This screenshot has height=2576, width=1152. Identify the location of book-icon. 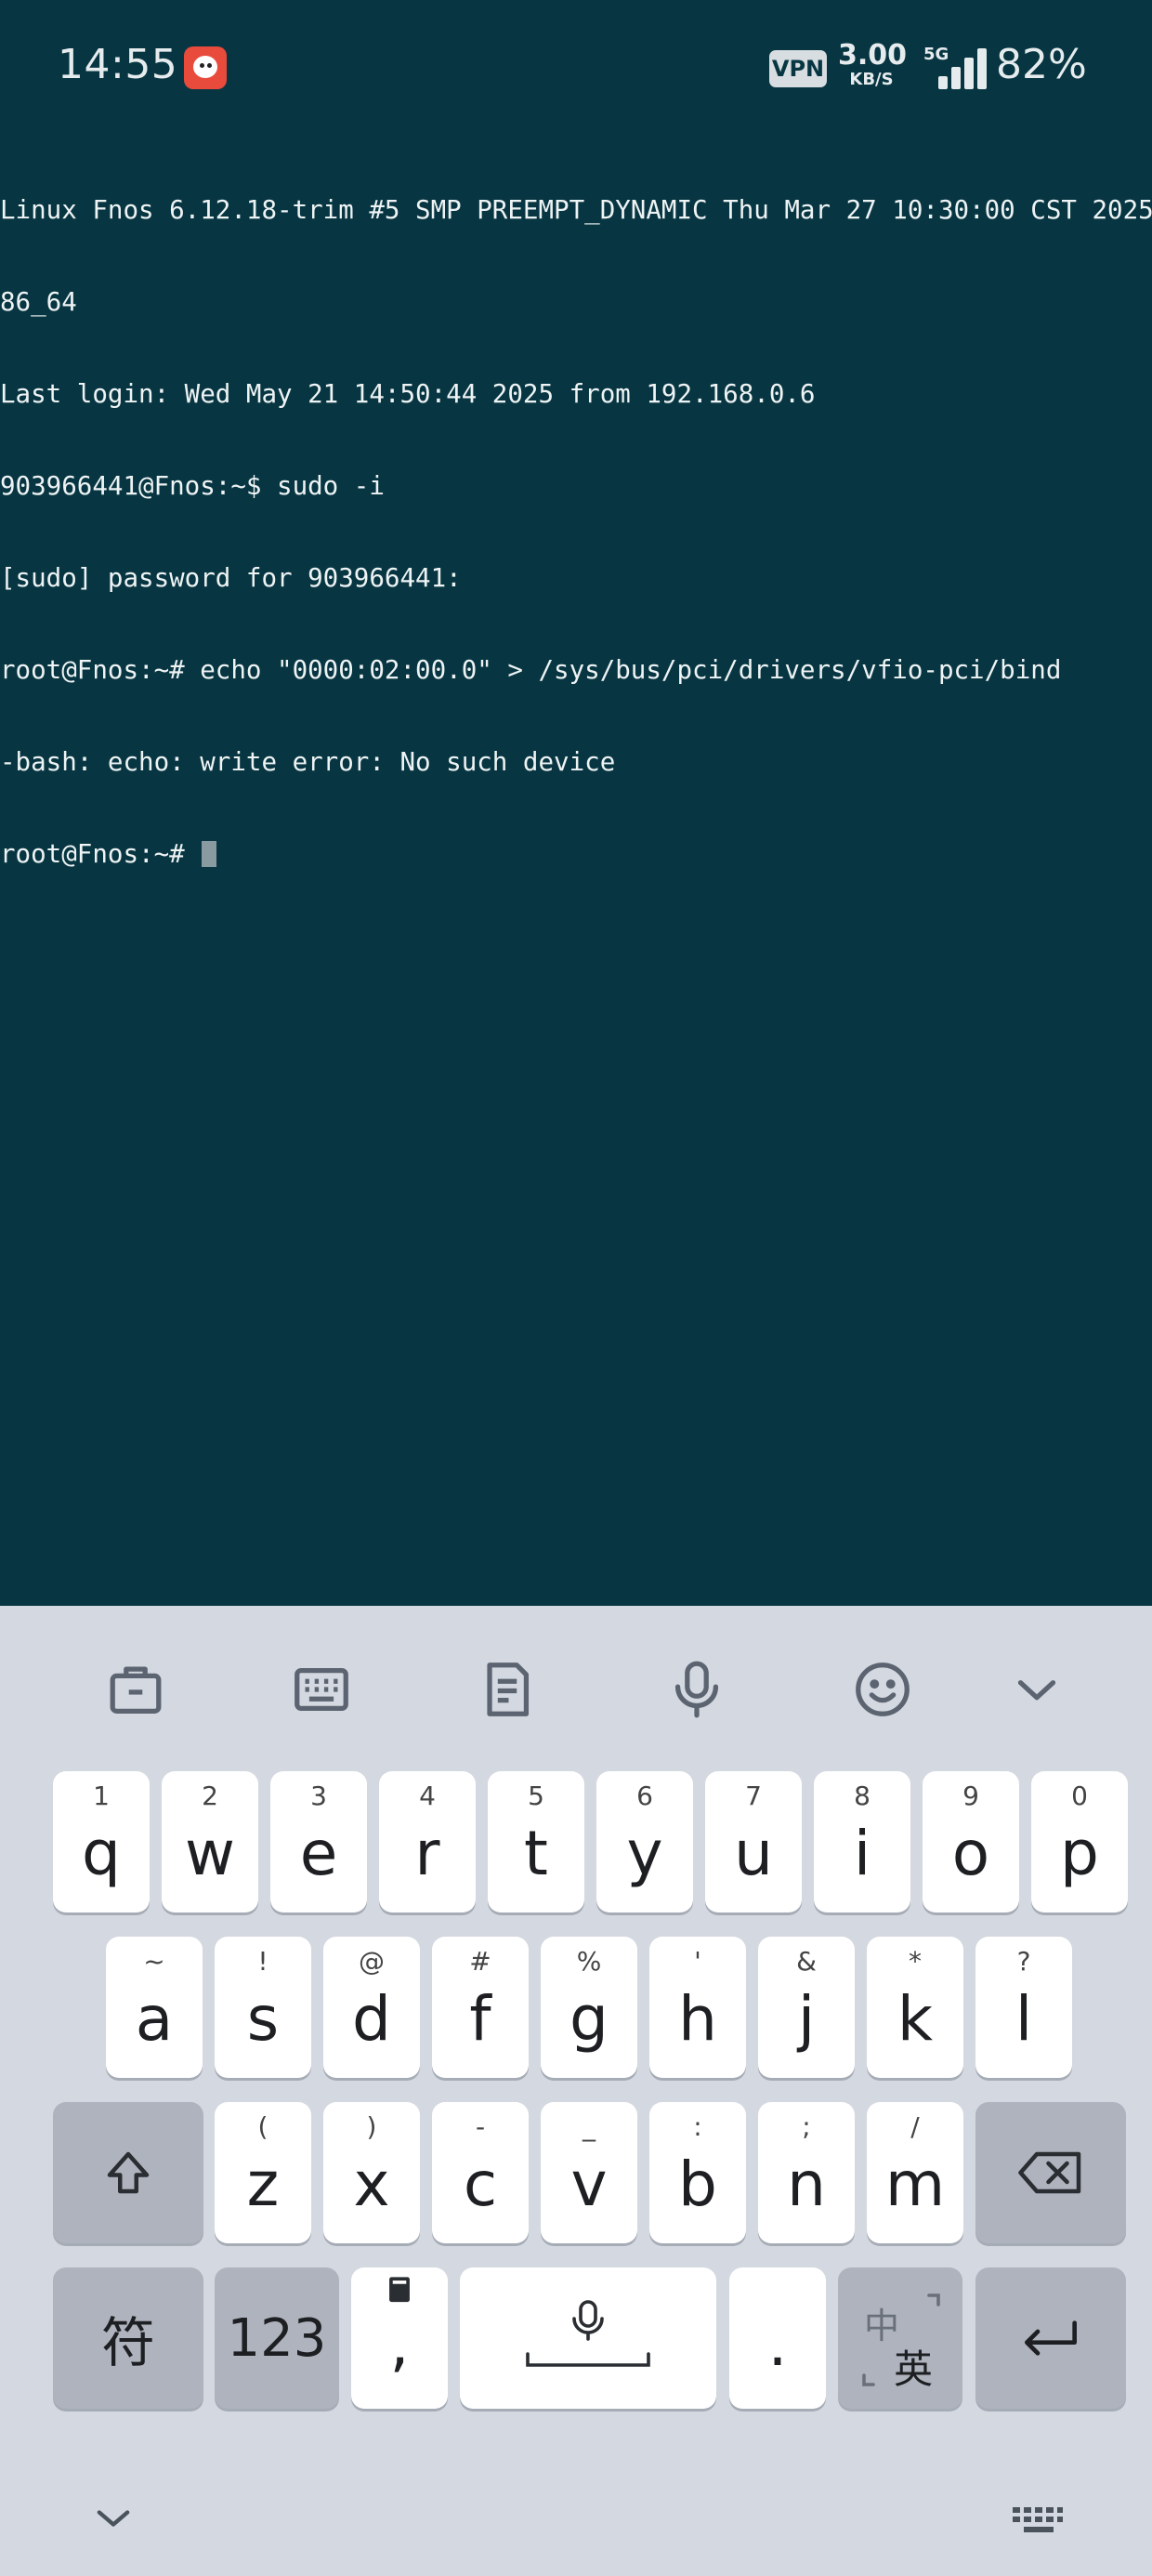
(399, 2294).